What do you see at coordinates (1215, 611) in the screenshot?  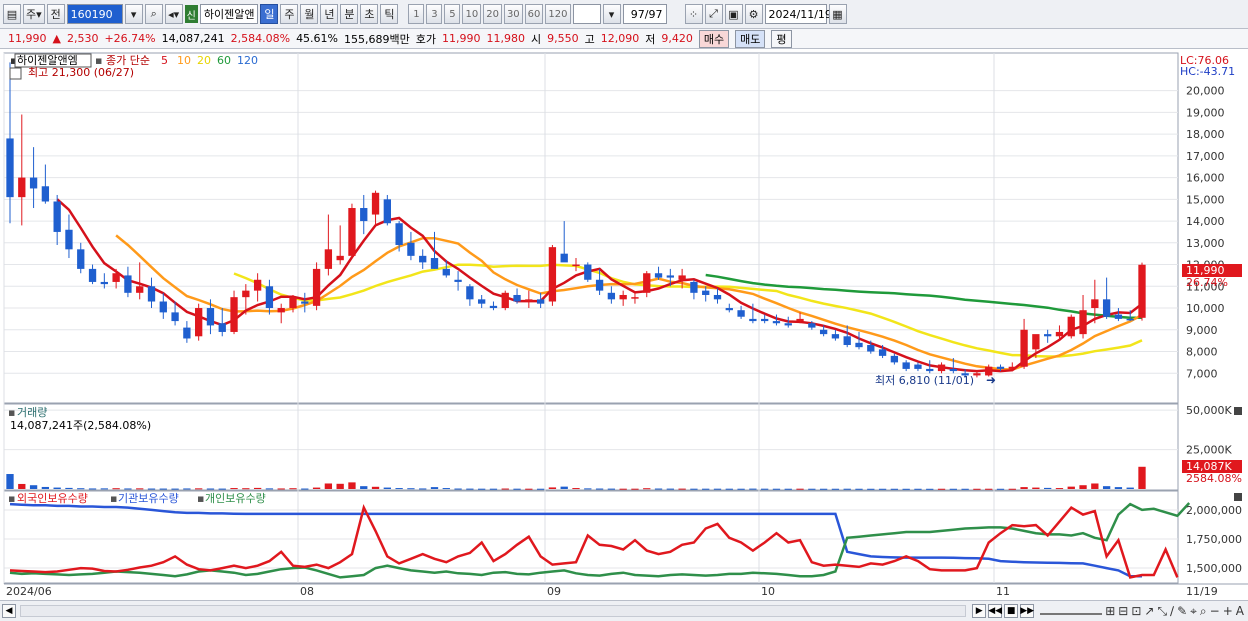 I see `minus-icon: −` at bounding box center [1215, 611].